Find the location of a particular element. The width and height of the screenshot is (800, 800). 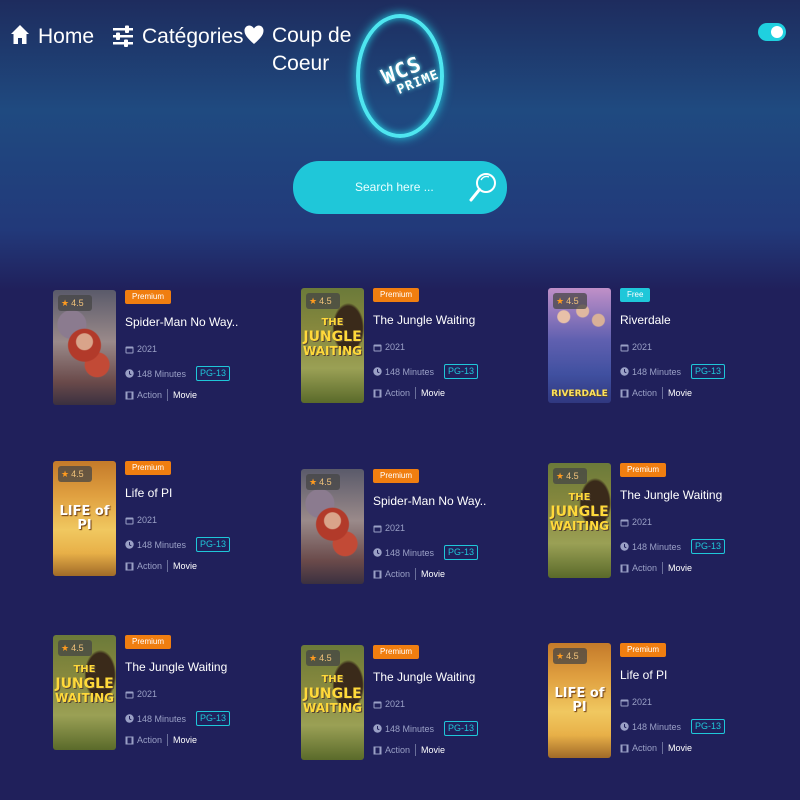

theme-toggle is located at coordinates (772, 32).